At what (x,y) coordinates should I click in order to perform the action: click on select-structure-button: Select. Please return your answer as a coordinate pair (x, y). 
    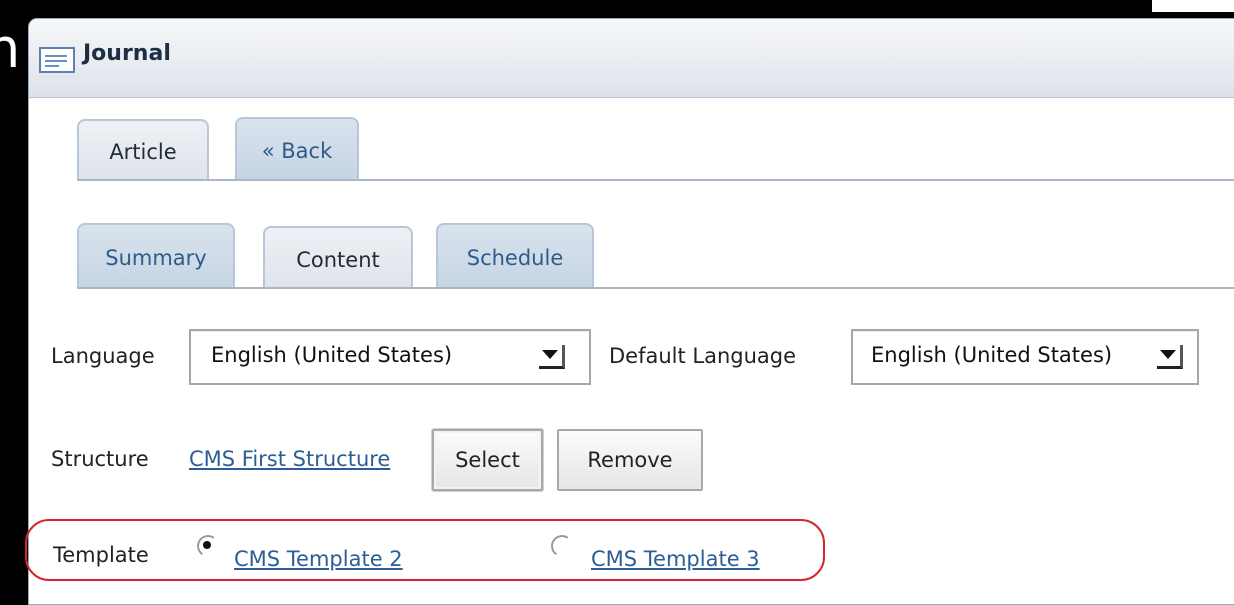
    Looking at the image, I should click on (487, 460).